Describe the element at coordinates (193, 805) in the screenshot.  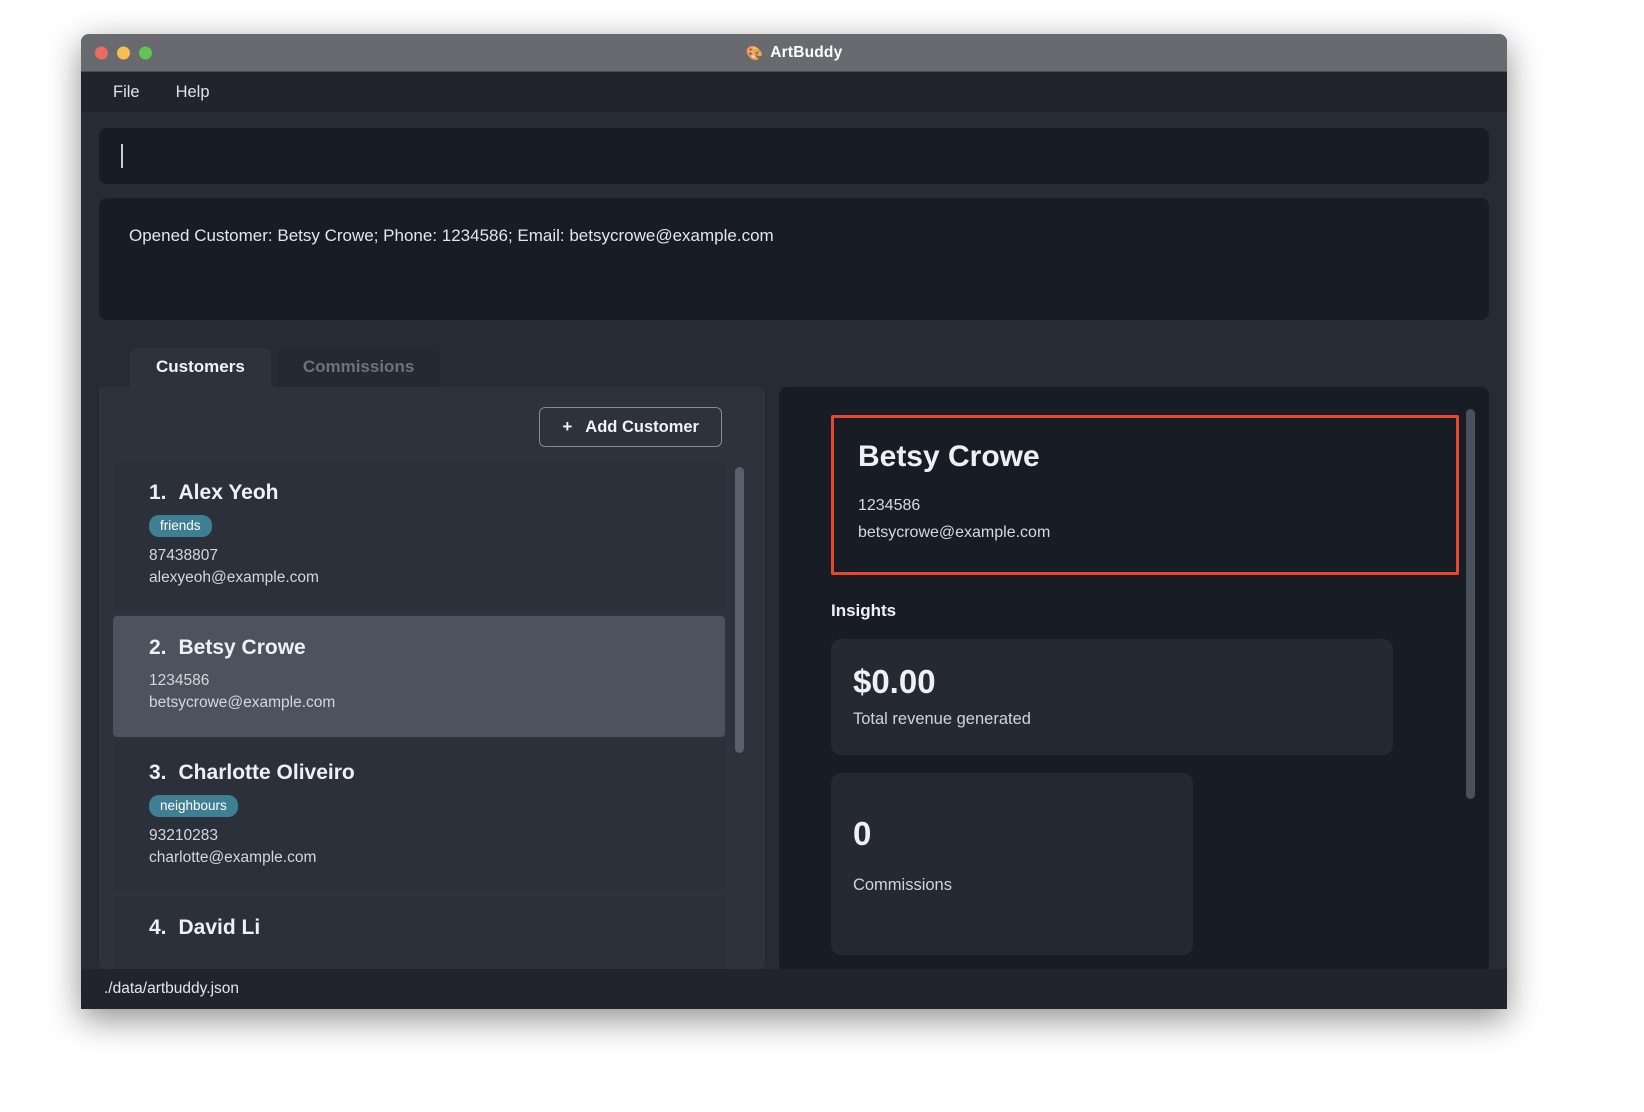
I see `customer-tag: neighbours` at that location.